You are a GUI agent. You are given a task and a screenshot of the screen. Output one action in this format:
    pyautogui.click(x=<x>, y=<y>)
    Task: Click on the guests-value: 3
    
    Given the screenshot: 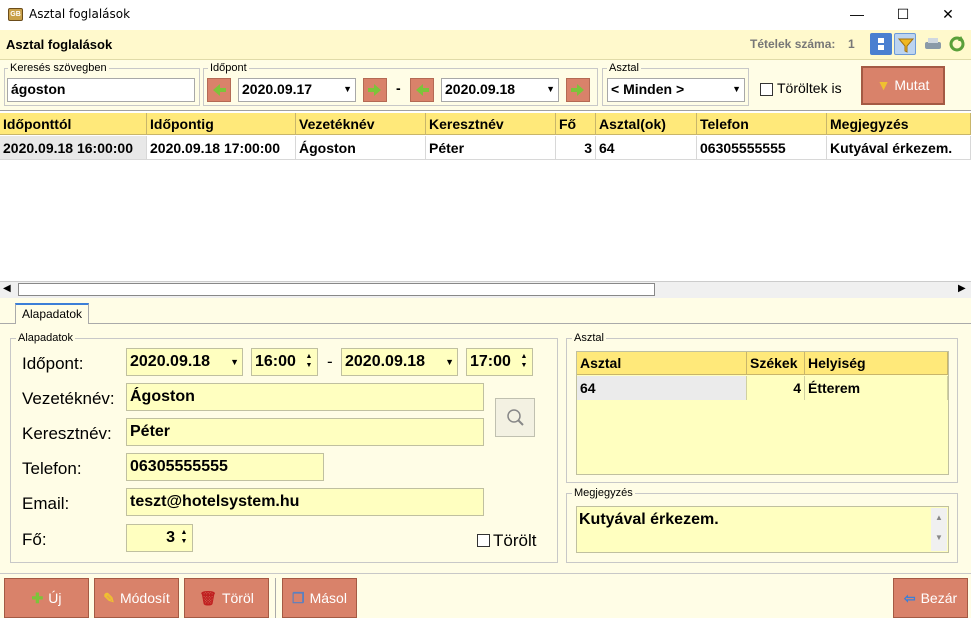 What is the action you would take?
    pyautogui.click(x=170, y=537)
    